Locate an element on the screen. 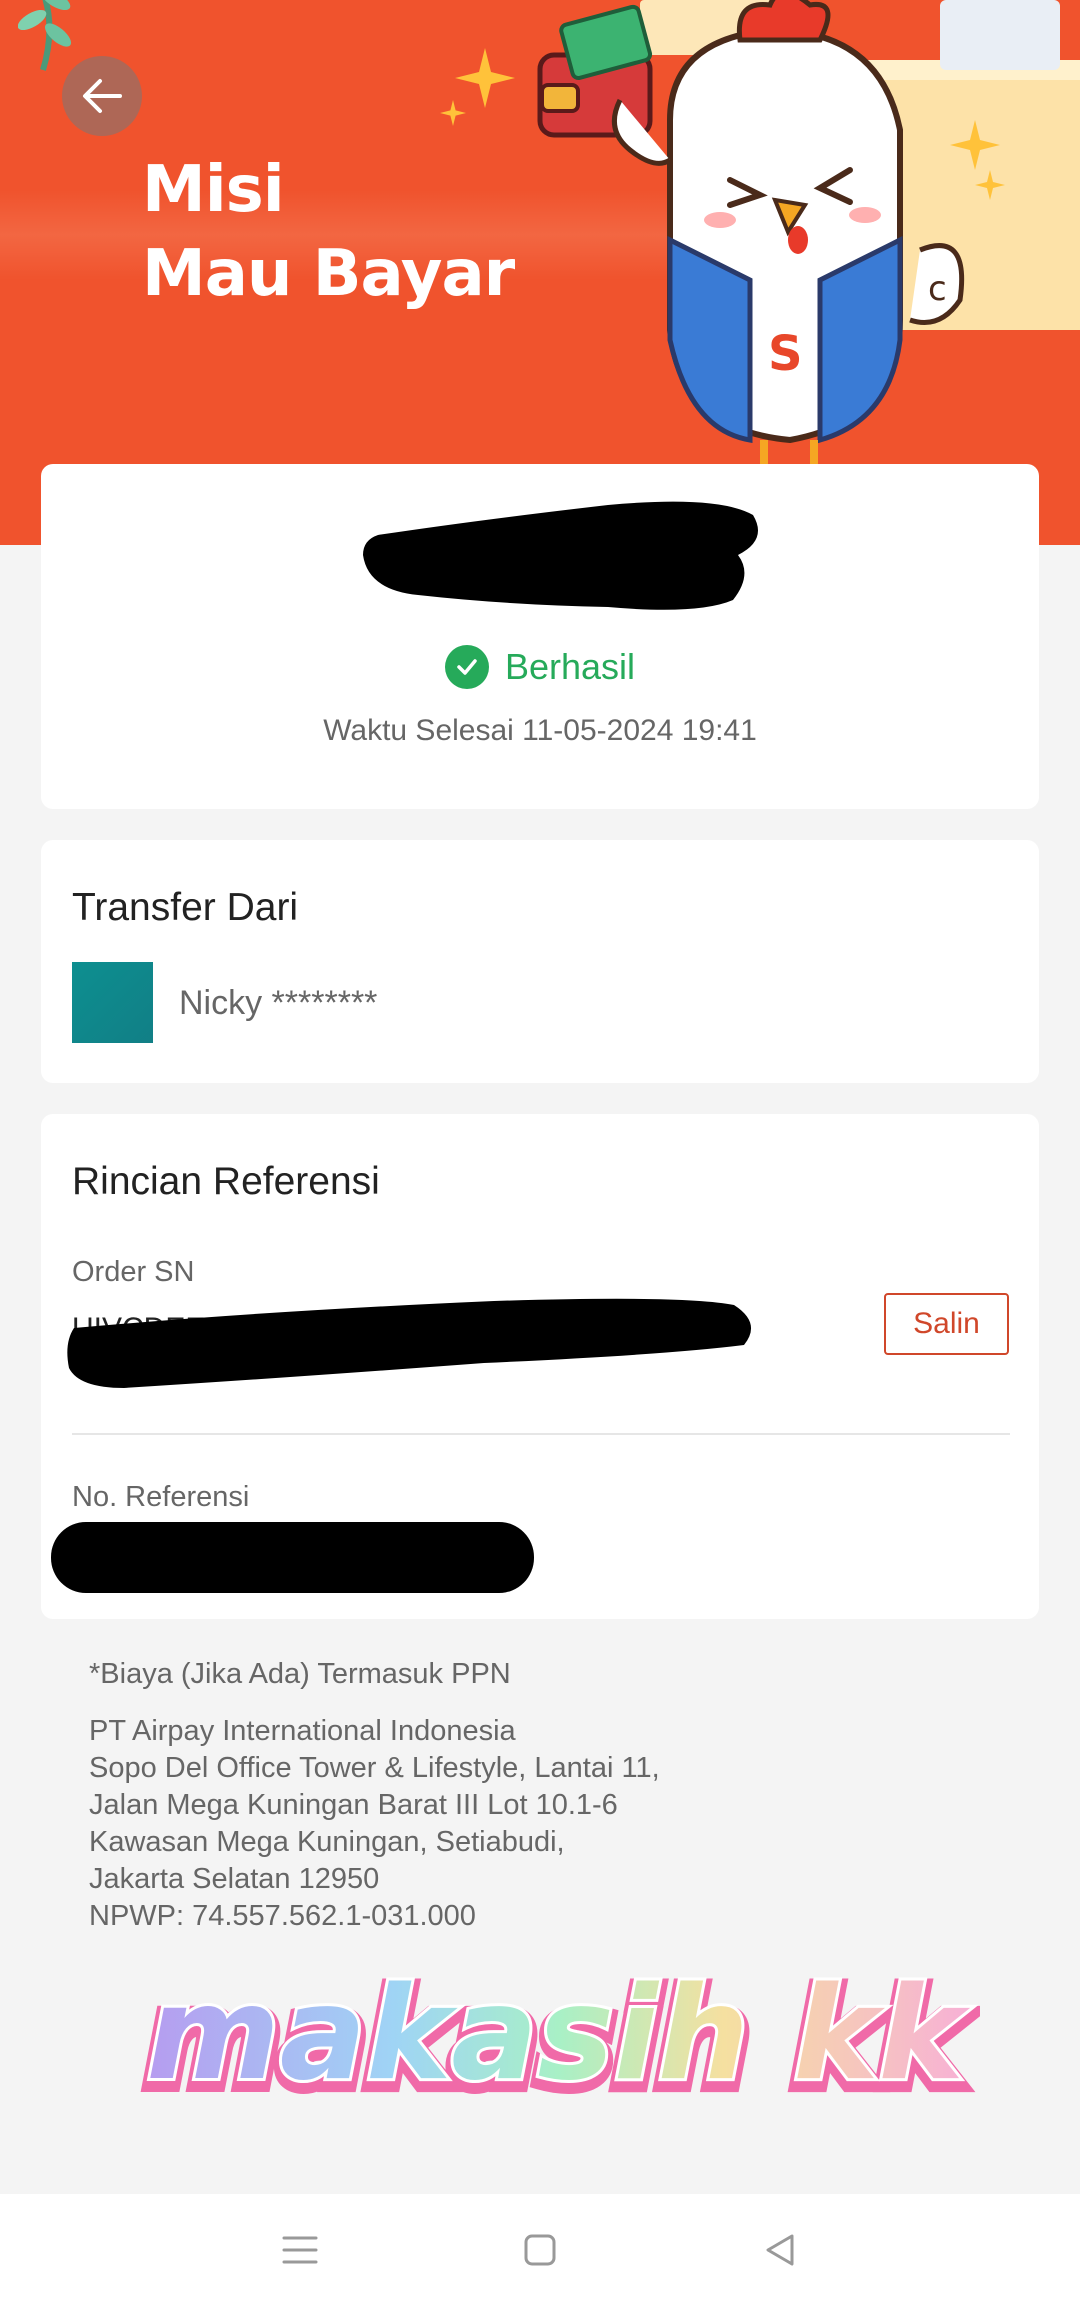 The image size is (1080, 2306). transfer-from-card is located at coordinates (540, 961).